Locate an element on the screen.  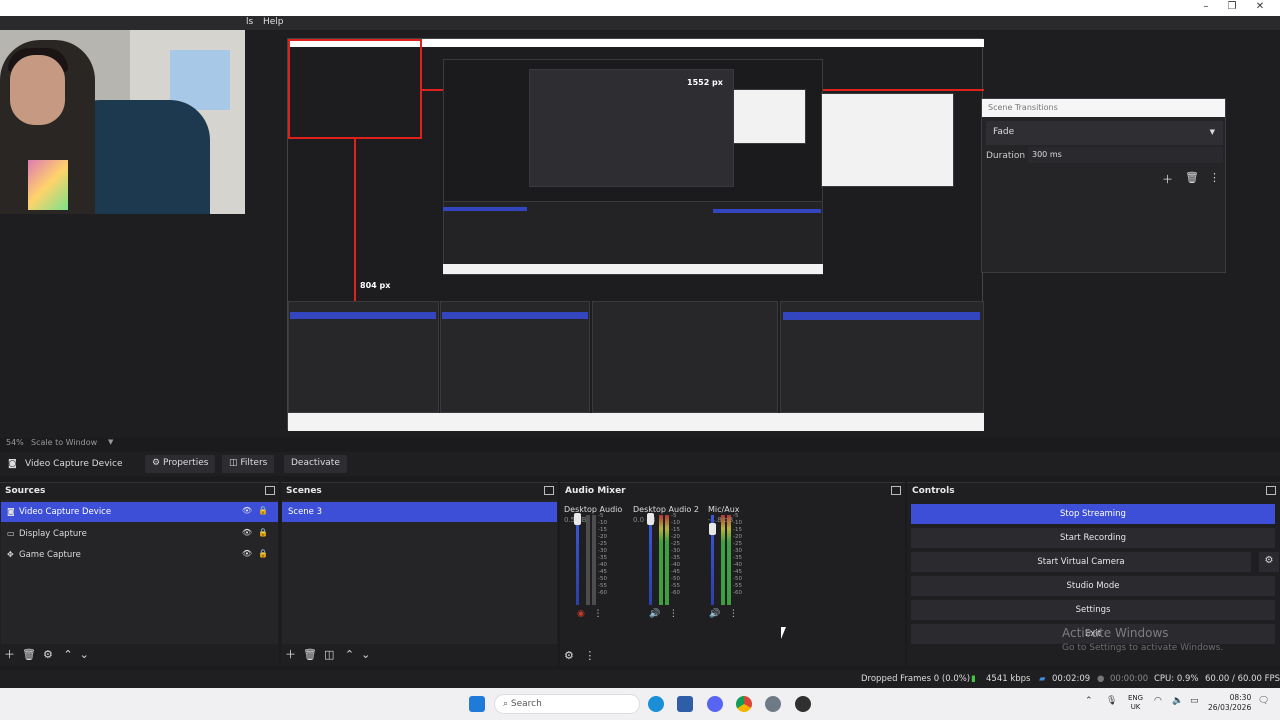
menu-tools: ls is located at coordinates (249, 22).